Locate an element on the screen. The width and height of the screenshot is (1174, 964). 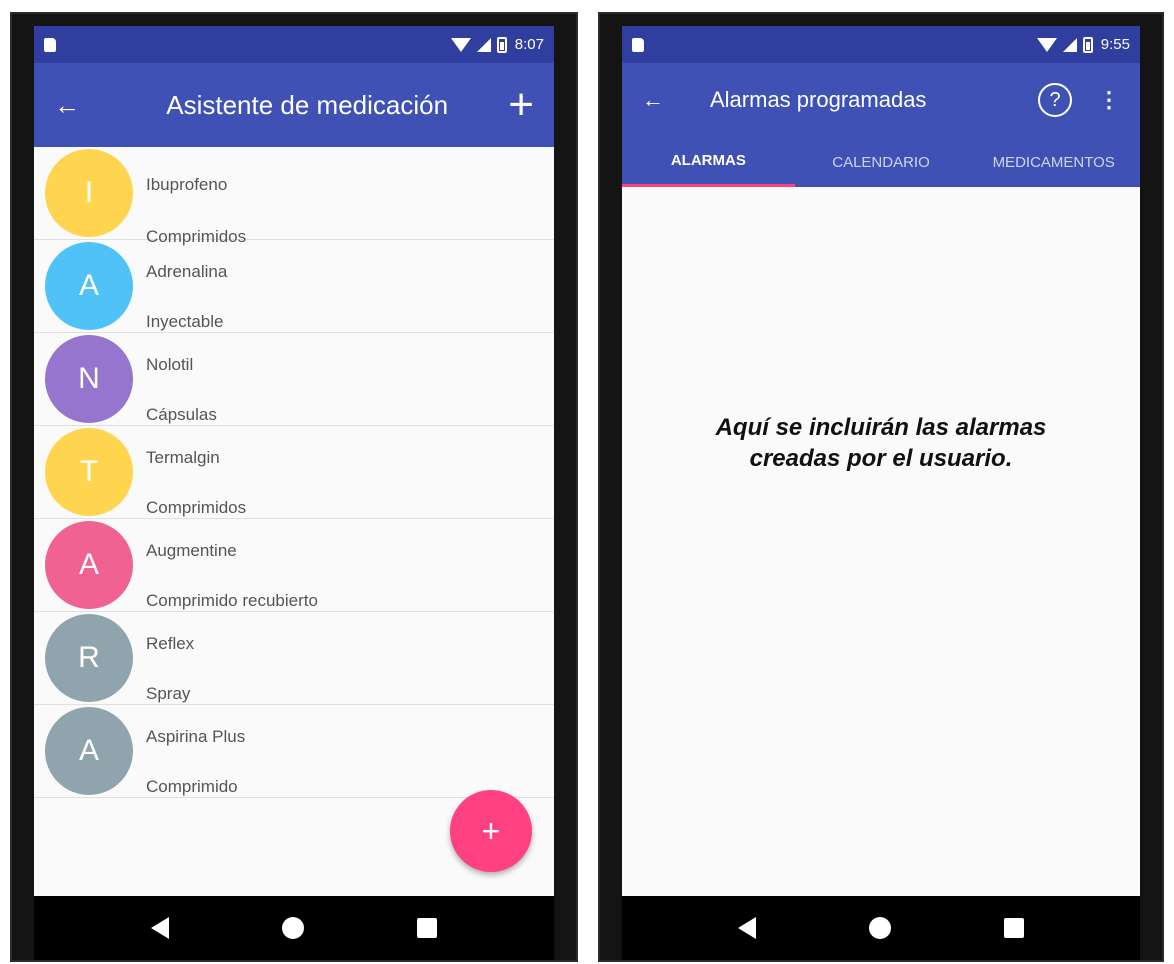
avatar: R is located at coordinates (89, 658).